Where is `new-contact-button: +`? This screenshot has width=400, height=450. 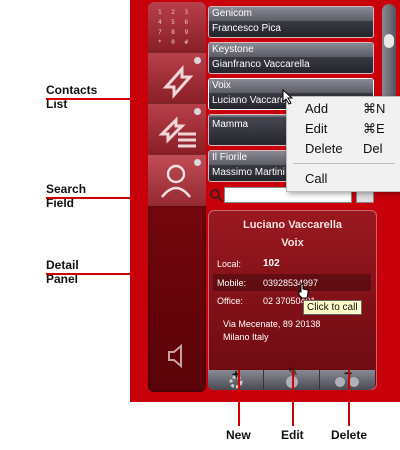 new-contact-button: + is located at coordinates (236, 378).